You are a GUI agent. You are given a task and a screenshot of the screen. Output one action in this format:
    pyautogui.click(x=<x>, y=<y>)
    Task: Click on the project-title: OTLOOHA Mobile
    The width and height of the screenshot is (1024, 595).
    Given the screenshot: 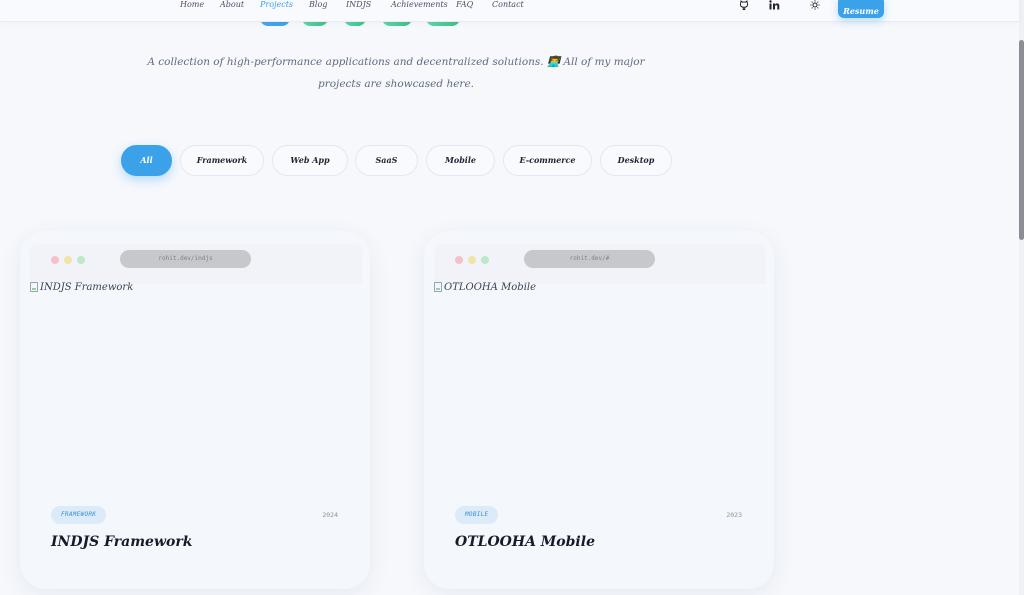 What is the action you would take?
    pyautogui.click(x=525, y=542)
    